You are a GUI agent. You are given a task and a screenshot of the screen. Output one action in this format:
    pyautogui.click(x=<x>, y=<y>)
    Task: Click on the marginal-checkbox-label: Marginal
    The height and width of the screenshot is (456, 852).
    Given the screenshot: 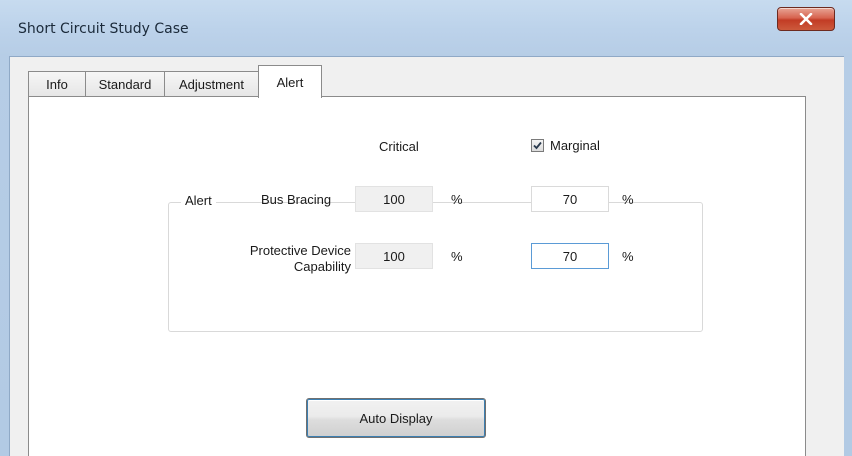 What is the action you would take?
    pyautogui.click(x=575, y=145)
    